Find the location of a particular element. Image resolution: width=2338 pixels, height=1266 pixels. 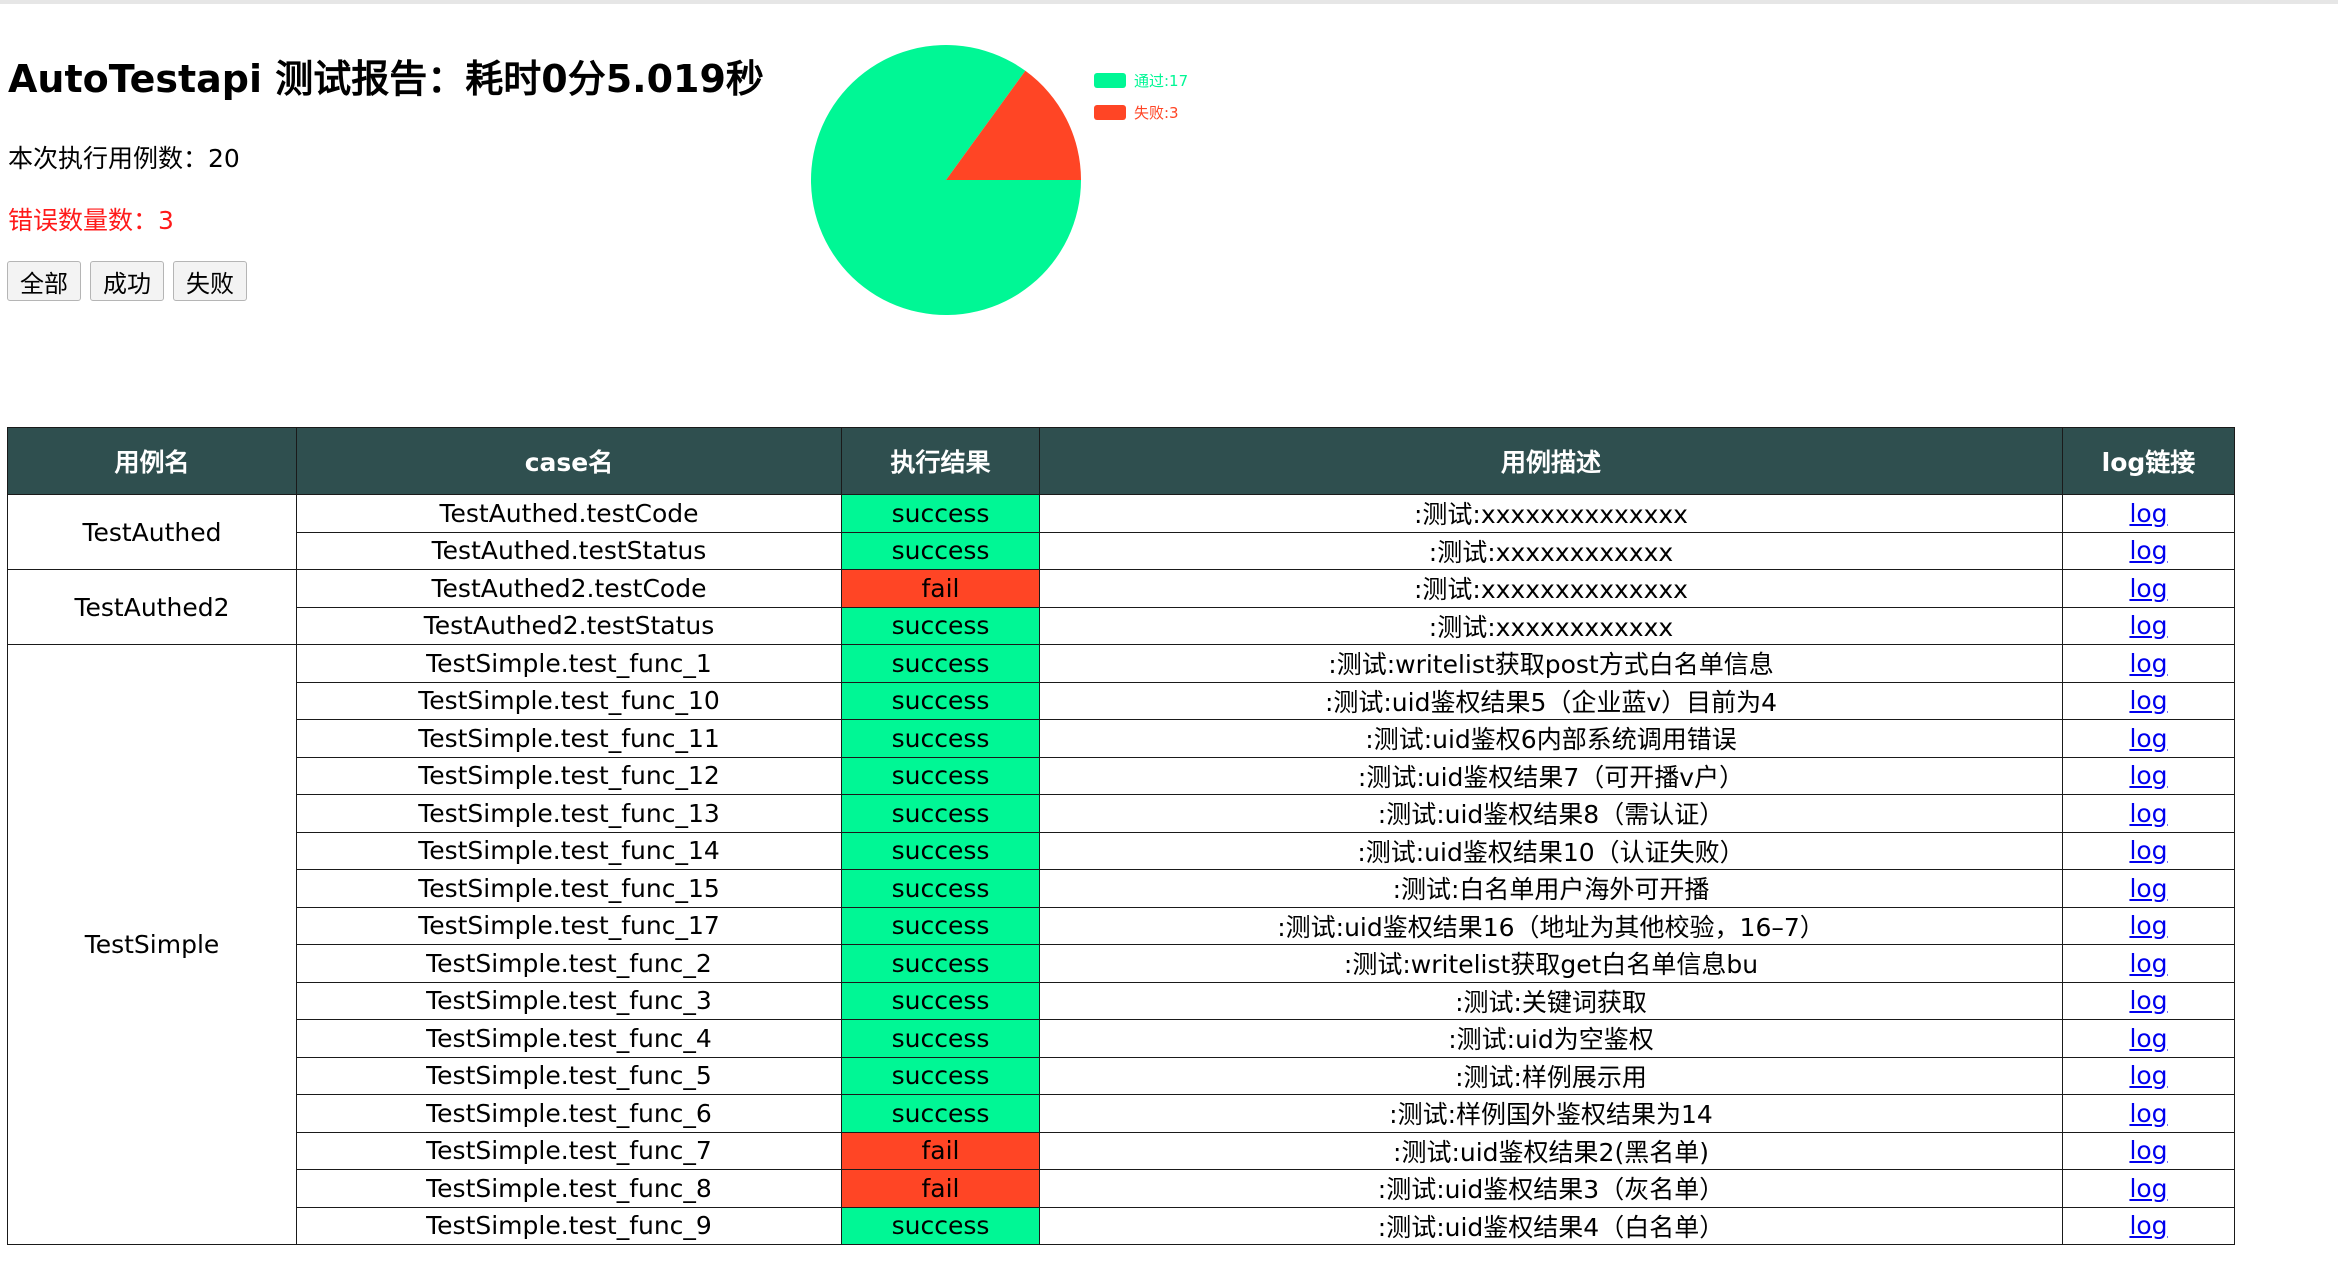

legend-item: 失败:3 is located at coordinates (1141, 112).